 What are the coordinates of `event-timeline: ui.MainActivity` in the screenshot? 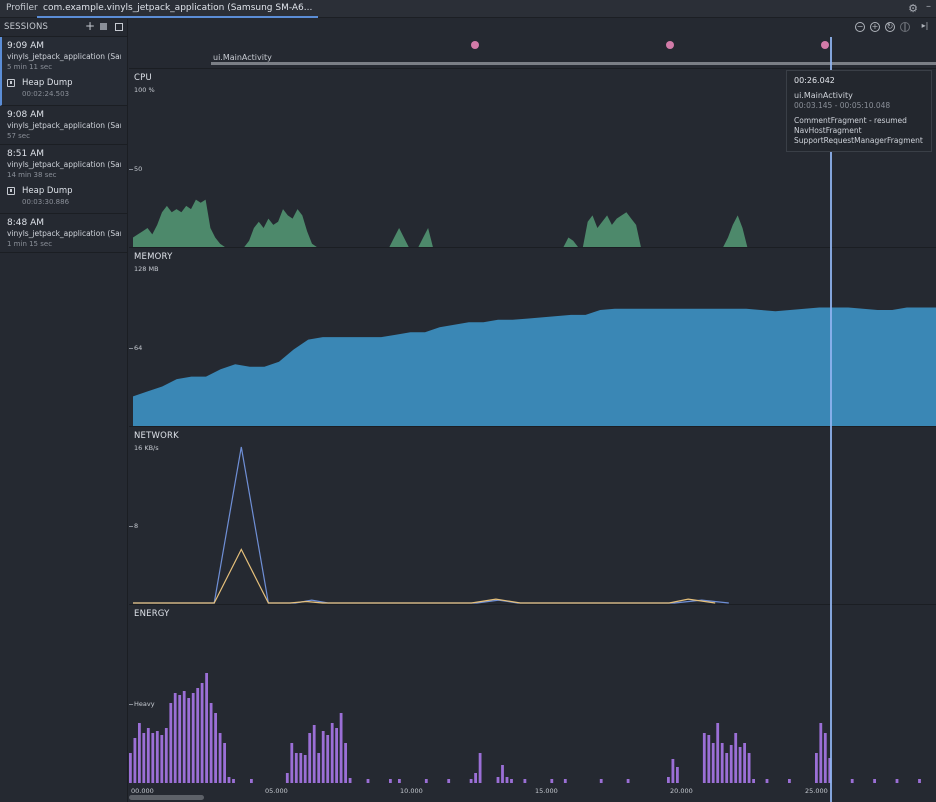 It's located at (532, 53).